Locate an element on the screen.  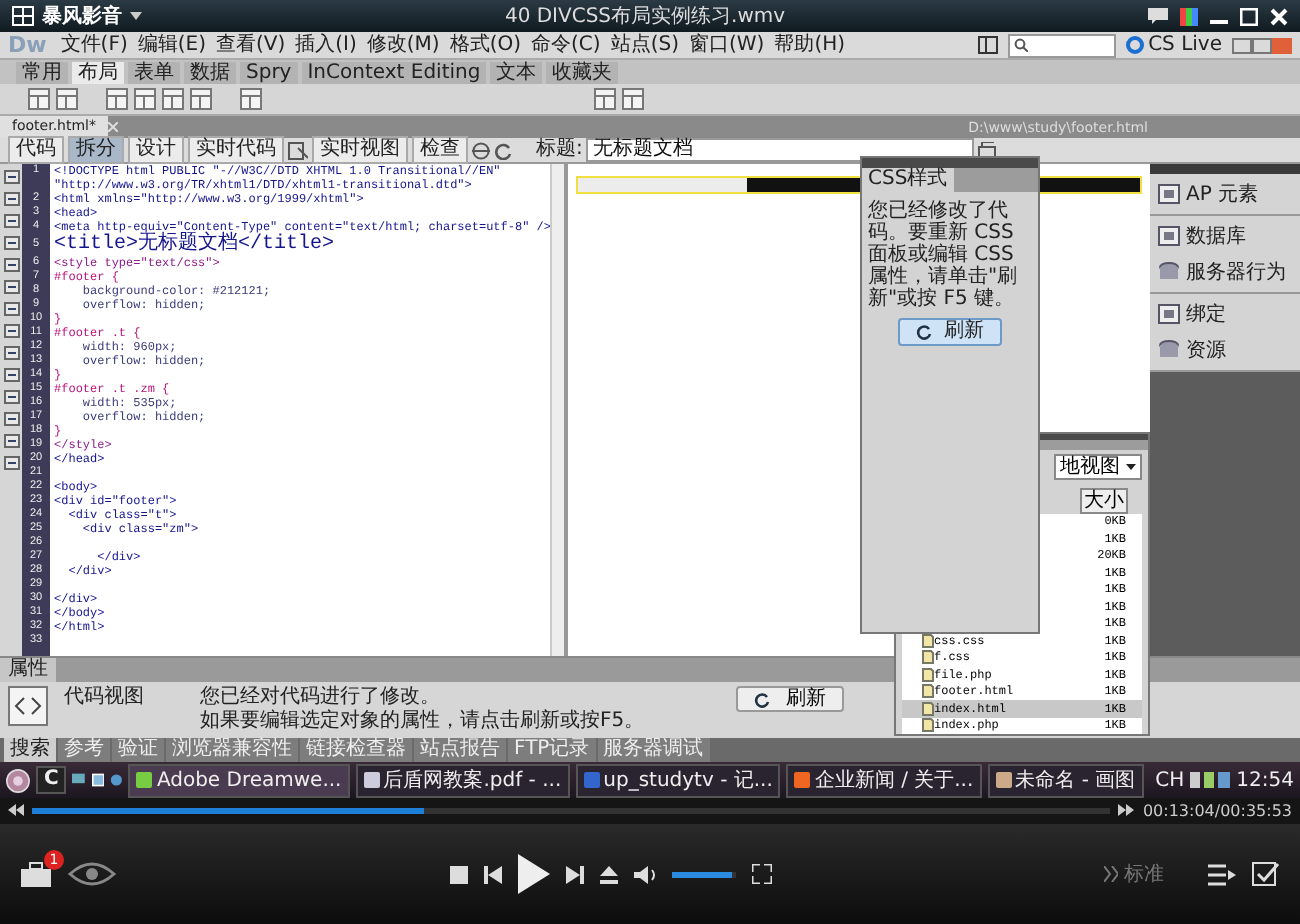
insert-tab: 常用 is located at coordinates (42, 73).